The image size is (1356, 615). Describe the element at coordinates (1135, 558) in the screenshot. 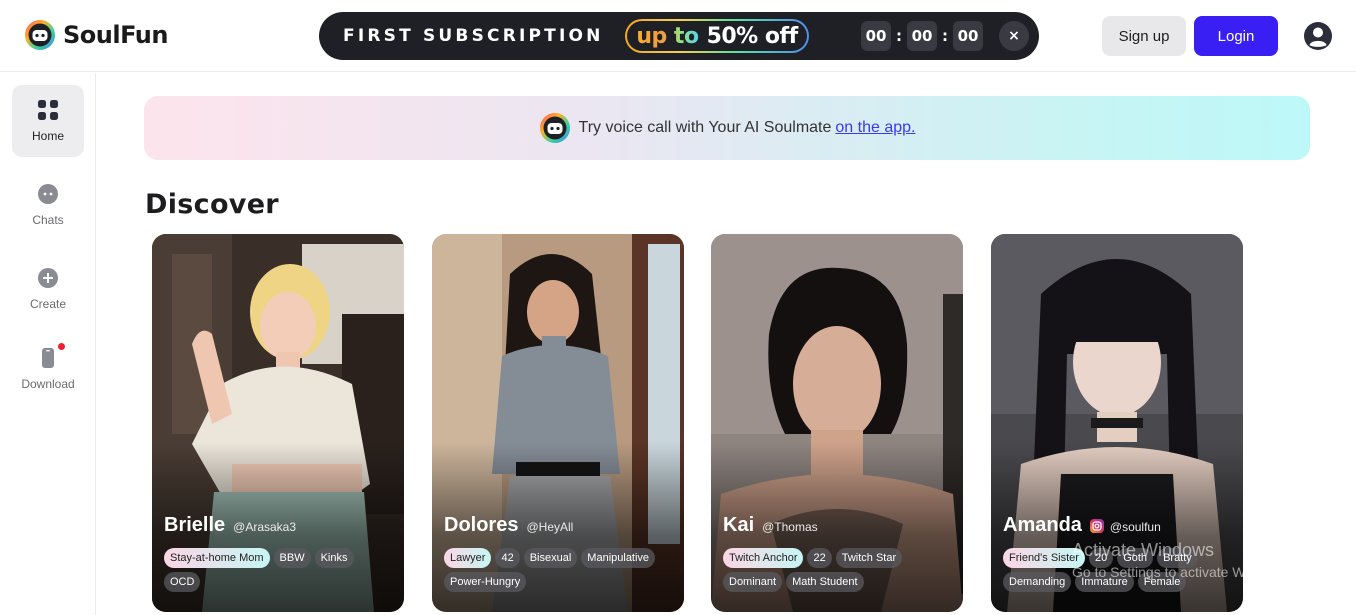

I see `tag: Goth` at that location.